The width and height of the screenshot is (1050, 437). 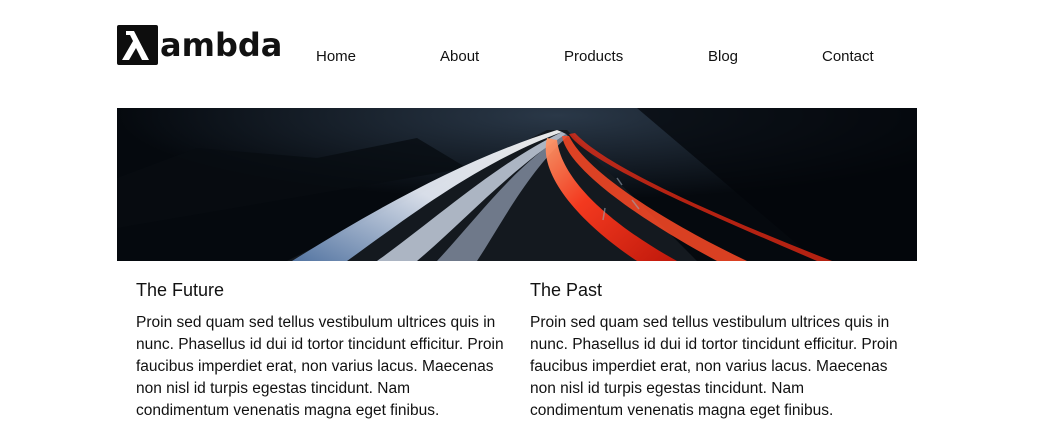 What do you see at coordinates (459, 57) in the screenshot?
I see `nav-about: About` at bounding box center [459, 57].